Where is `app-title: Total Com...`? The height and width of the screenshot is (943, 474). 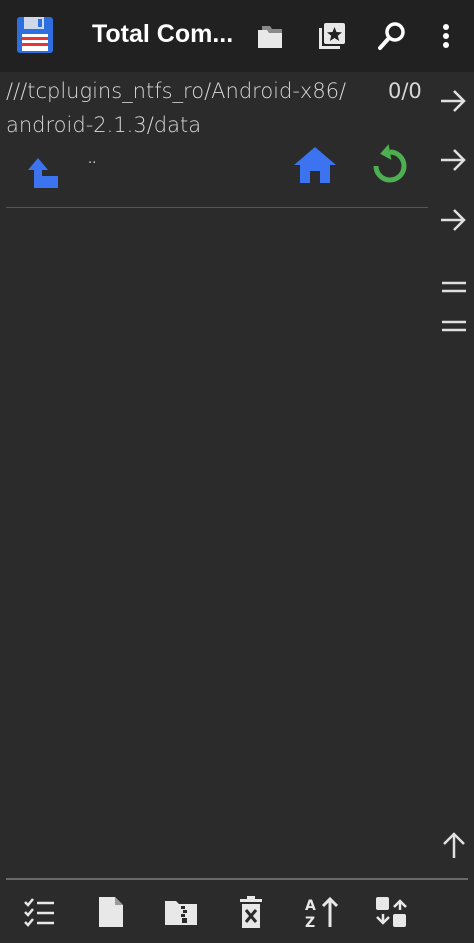 app-title: Total Com... is located at coordinates (163, 34).